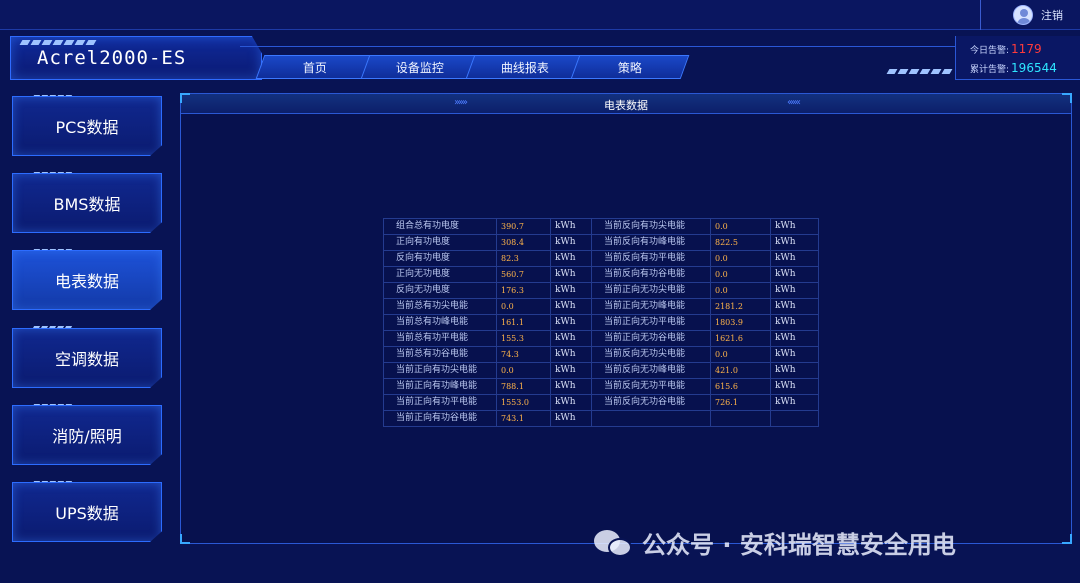  I want to click on logout-link: 注销, so click(1052, 15).